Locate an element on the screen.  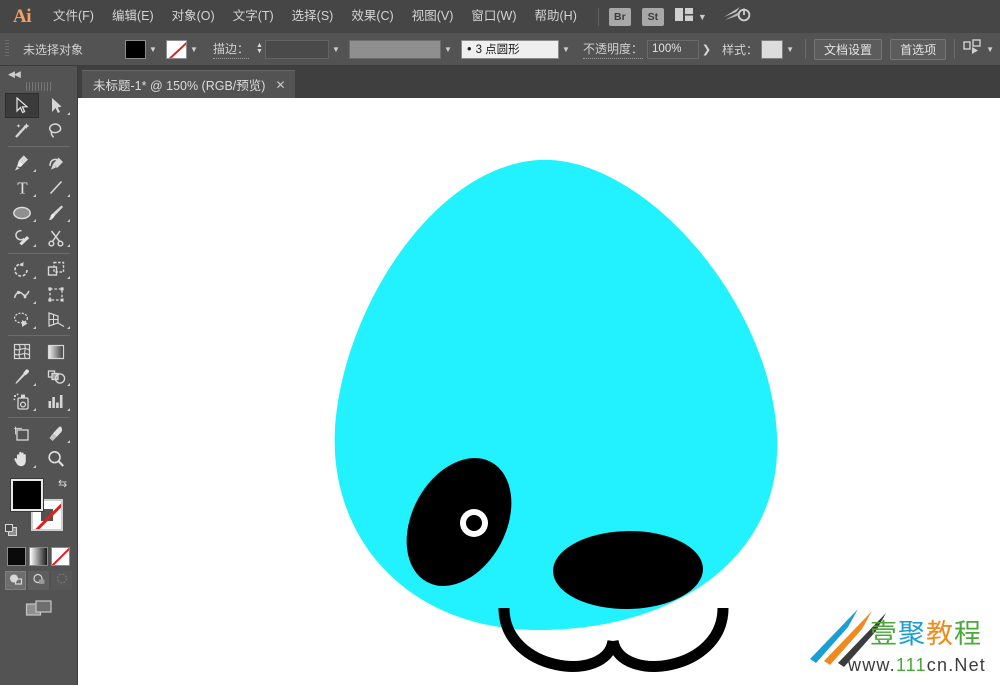
blend-tool is located at coordinates (56, 376).